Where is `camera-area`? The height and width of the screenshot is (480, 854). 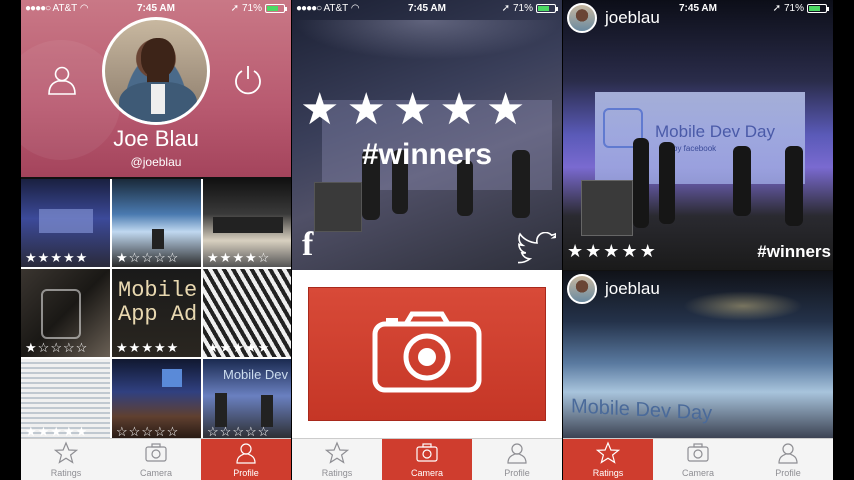 camera-area is located at coordinates (427, 354).